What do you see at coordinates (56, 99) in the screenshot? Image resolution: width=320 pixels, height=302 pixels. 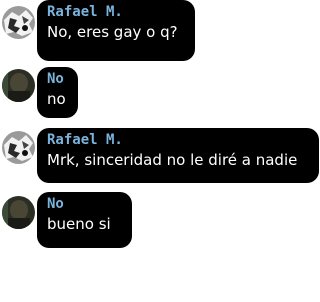 I see `message-text: no` at bounding box center [56, 99].